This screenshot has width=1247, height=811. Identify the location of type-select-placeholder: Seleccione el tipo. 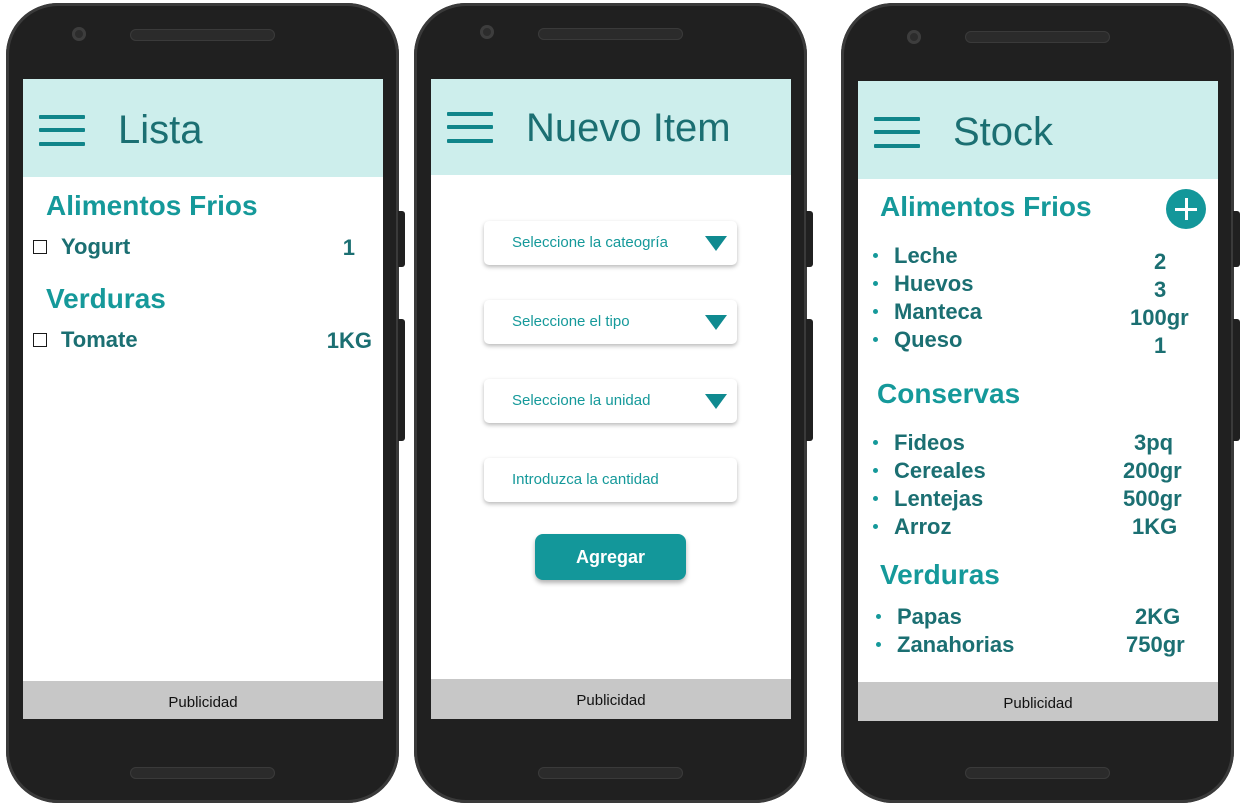
(571, 321).